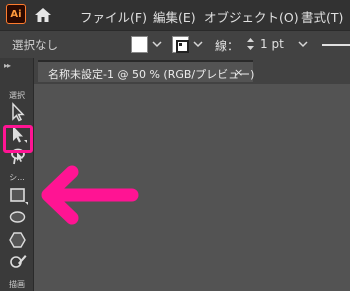 This screenshot has width=350, height=291. I want to click on home-icon, so click(43, 15).